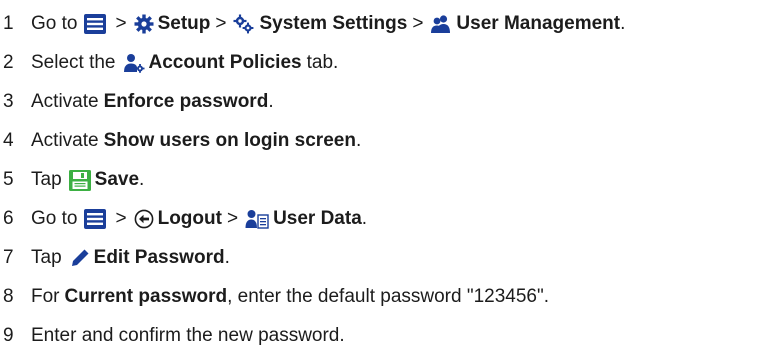 This screenshot has width=776, height=358. Describe the element at coordinates (8, 179) in the screenshot. I see `step-number: 5` at that location.